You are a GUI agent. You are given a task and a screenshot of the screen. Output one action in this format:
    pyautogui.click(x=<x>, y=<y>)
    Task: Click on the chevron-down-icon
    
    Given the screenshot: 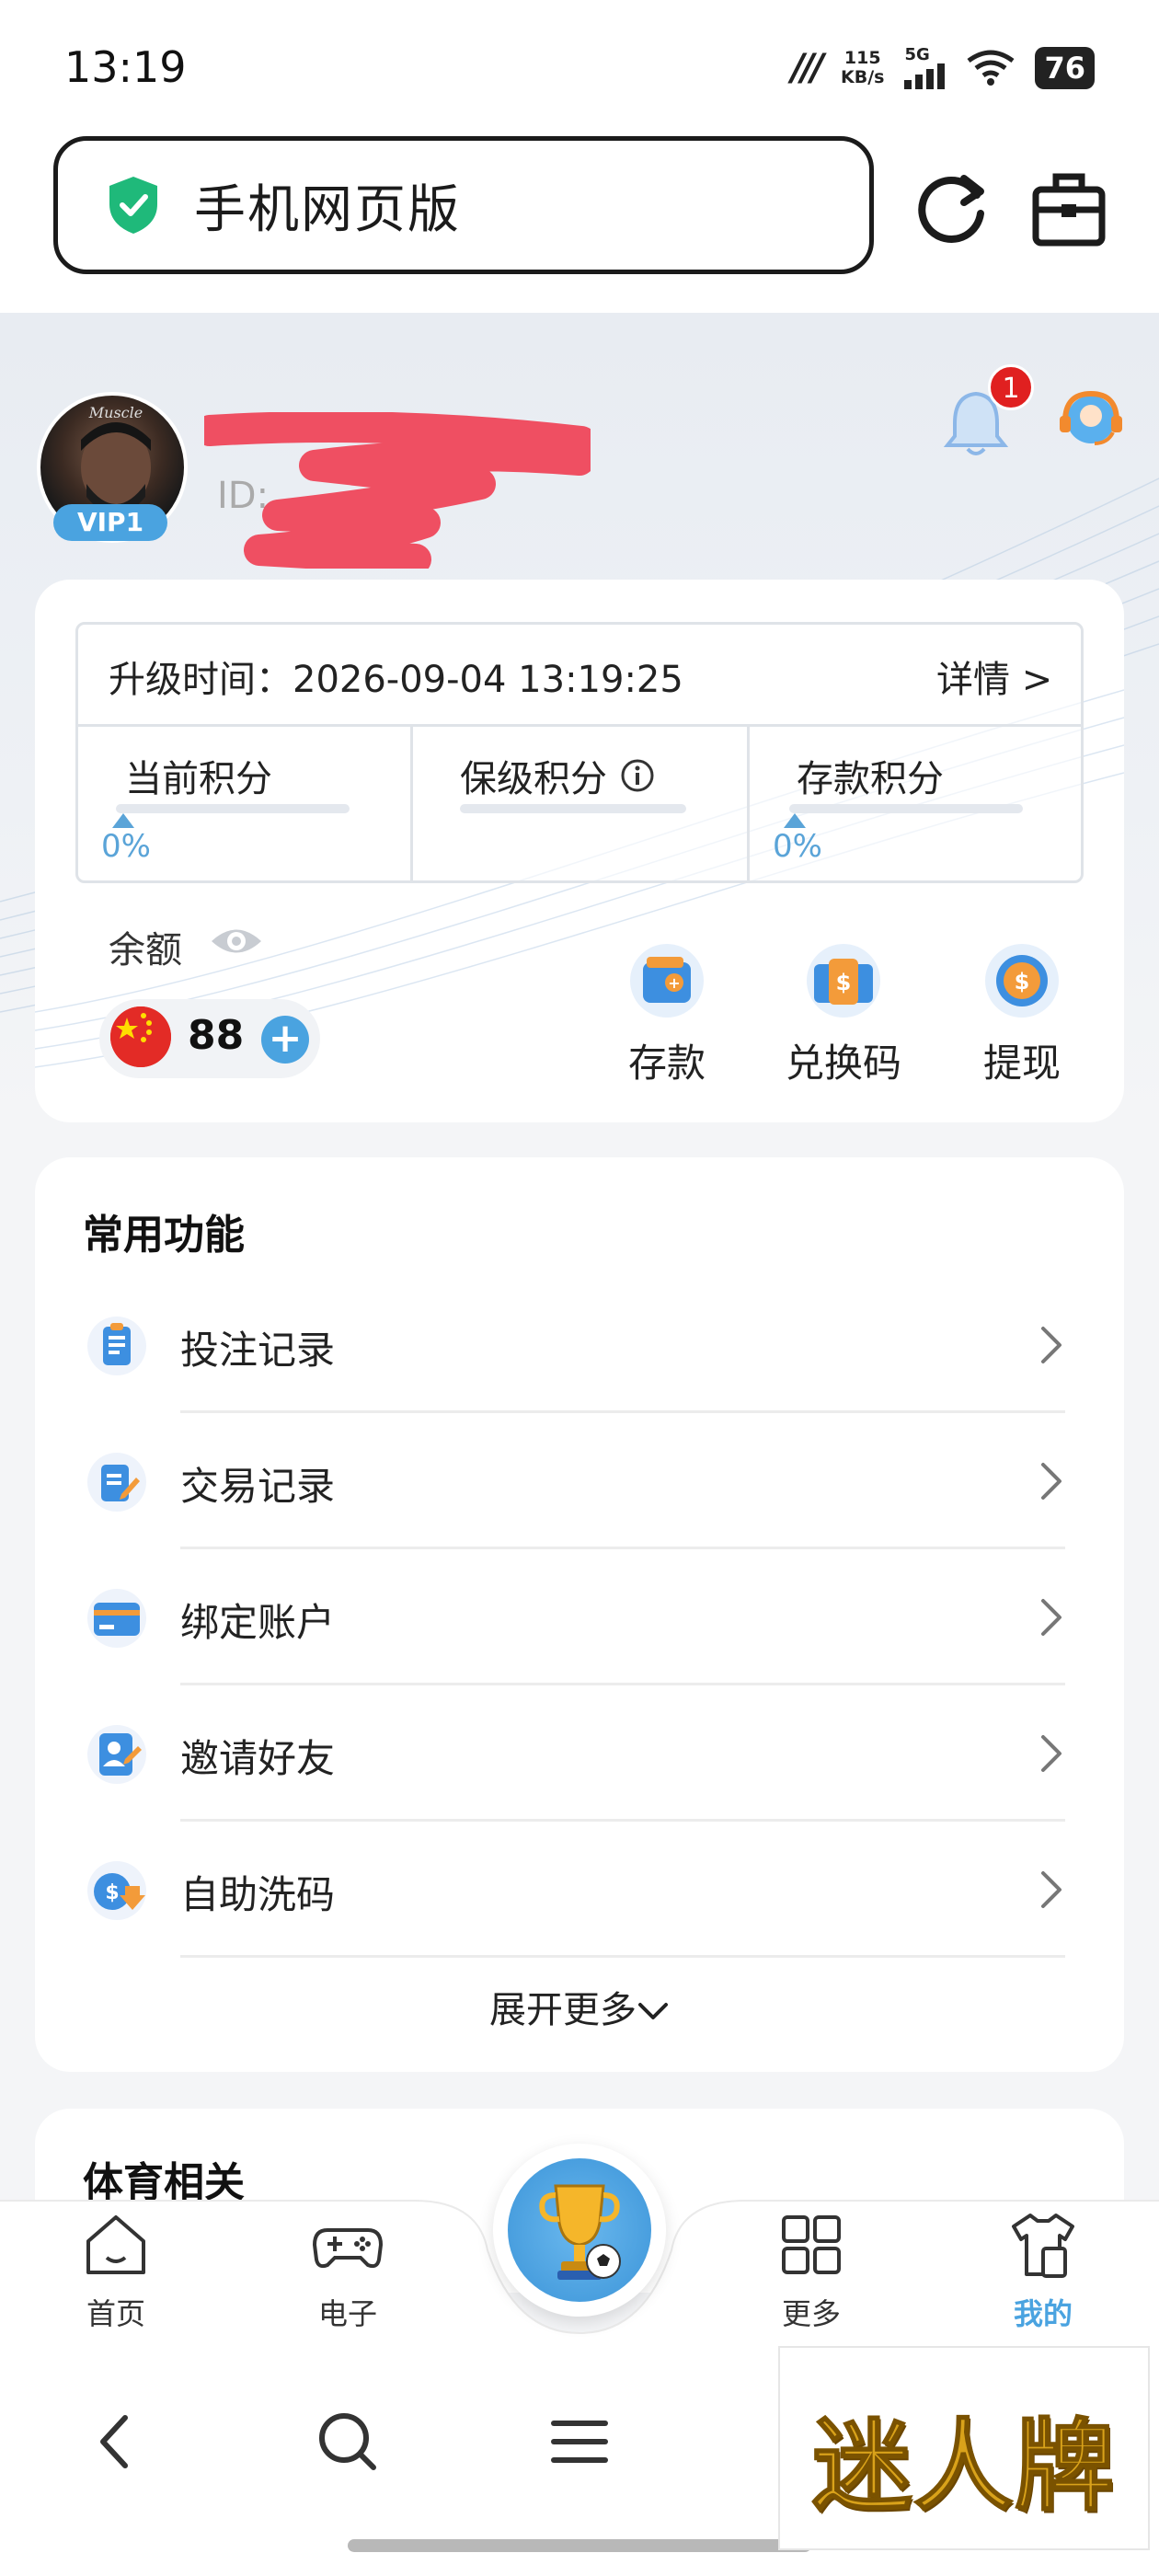 What is the action you would take?
    pyautogui.click(x=653, y=2011)
    